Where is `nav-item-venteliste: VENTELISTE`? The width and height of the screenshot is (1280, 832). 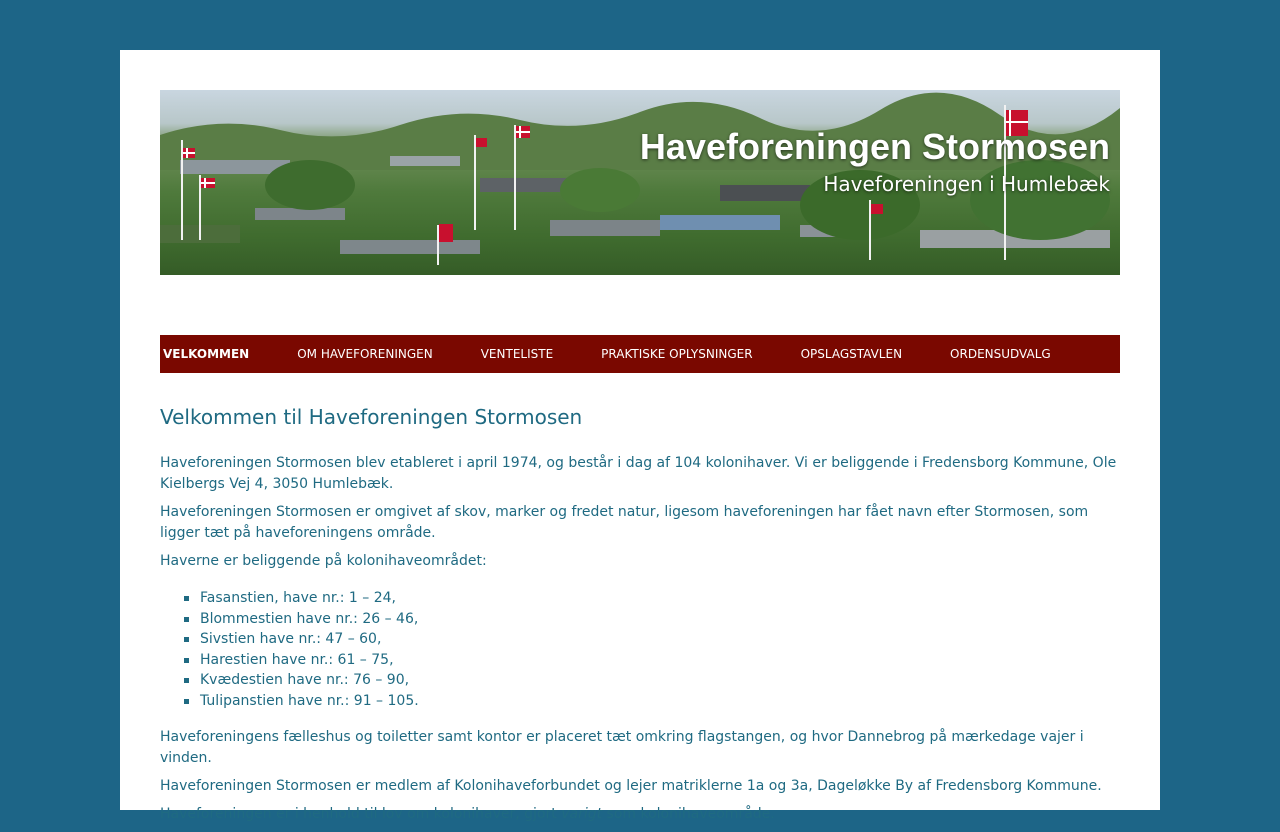 nav-item-venteliste: VENTELISTE is located at coordinates (517, 354).